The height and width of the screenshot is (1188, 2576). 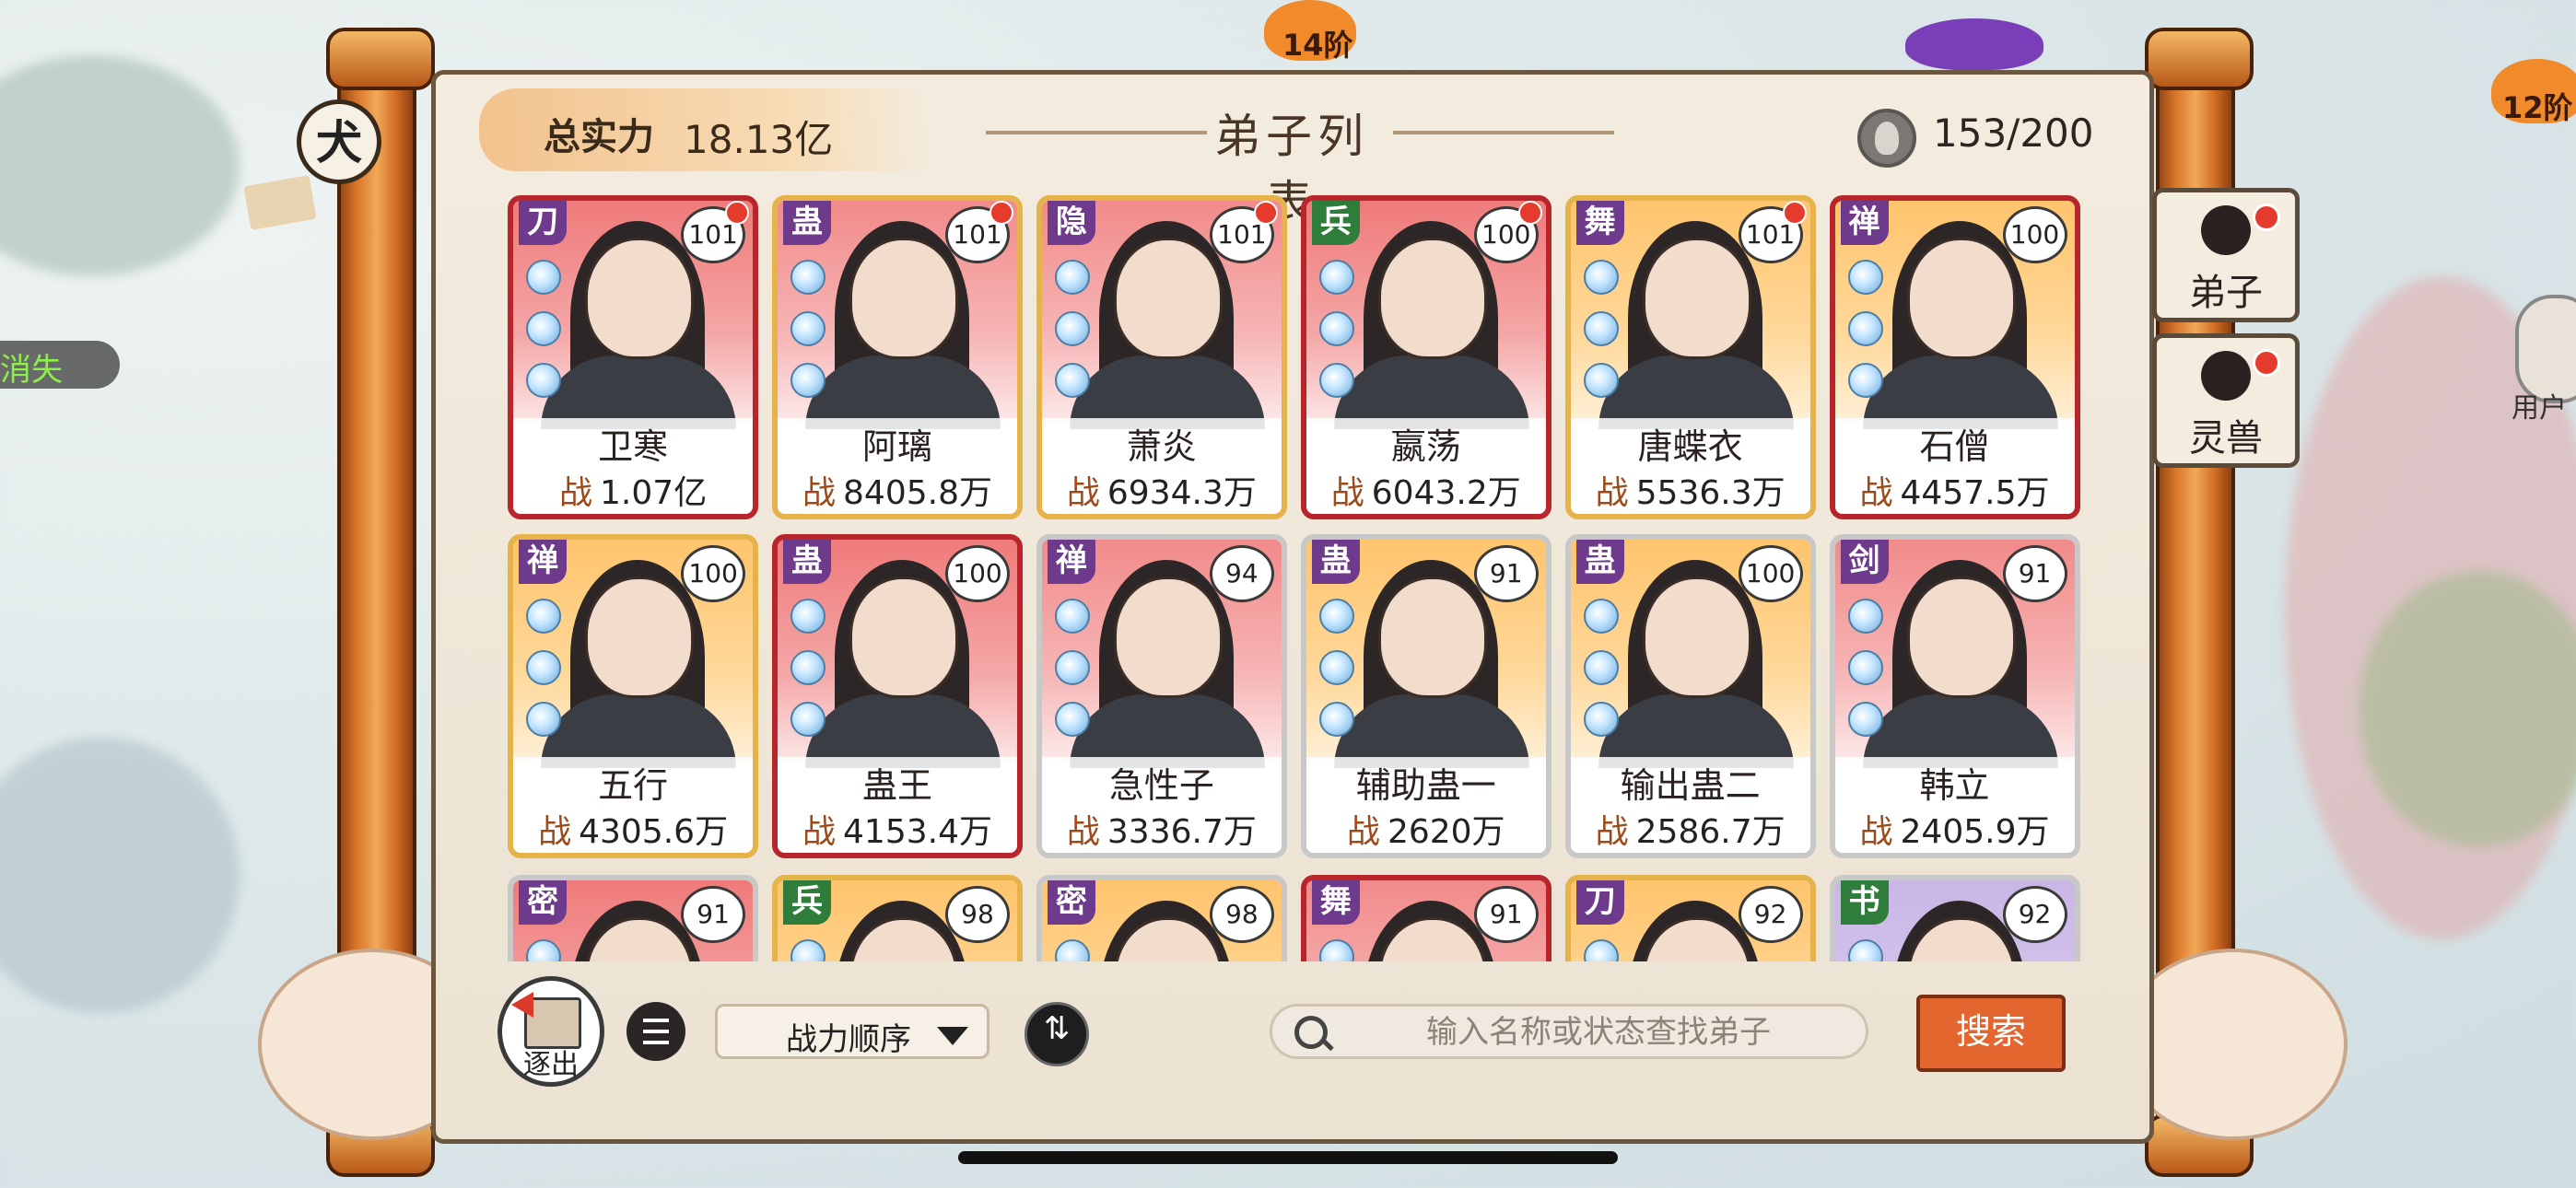 What do you see at coordinates (1955, 829) in the screenshot?
I see `disciple-power: 战 2405.9万` at bounding box center [1955, 829].